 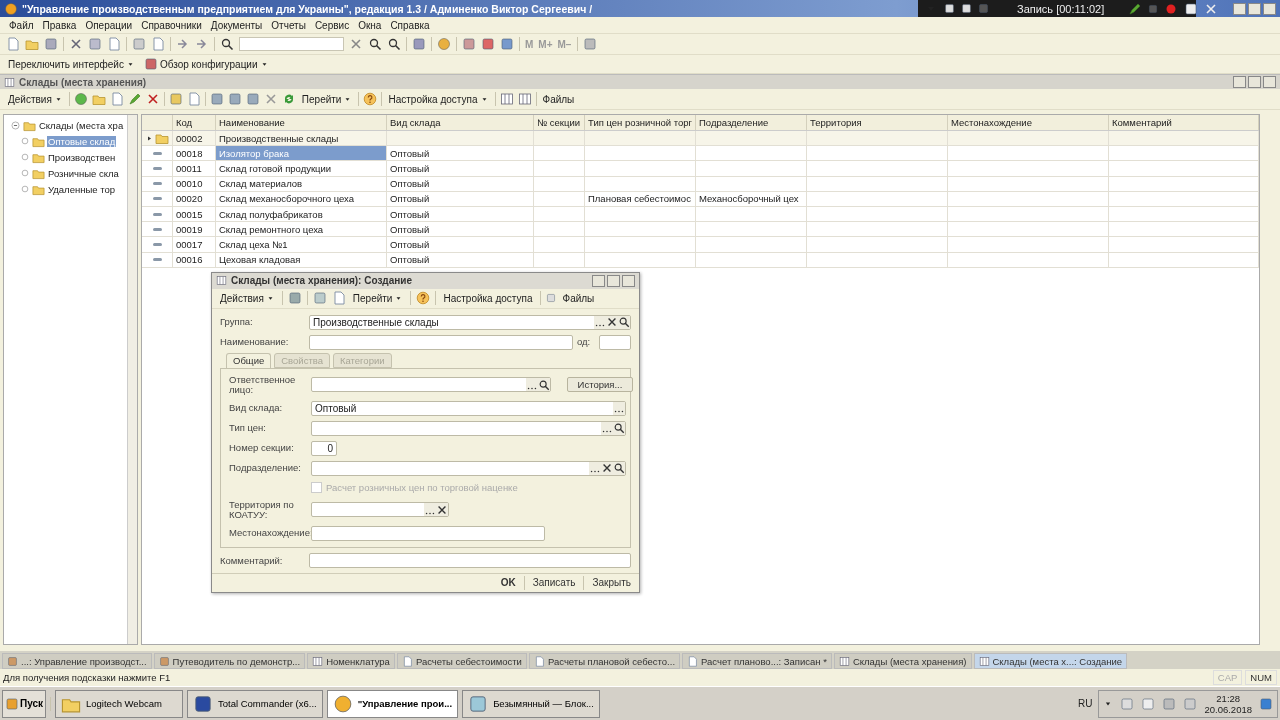 I want to click on column-header: № секции, so click(x=559, y=122).